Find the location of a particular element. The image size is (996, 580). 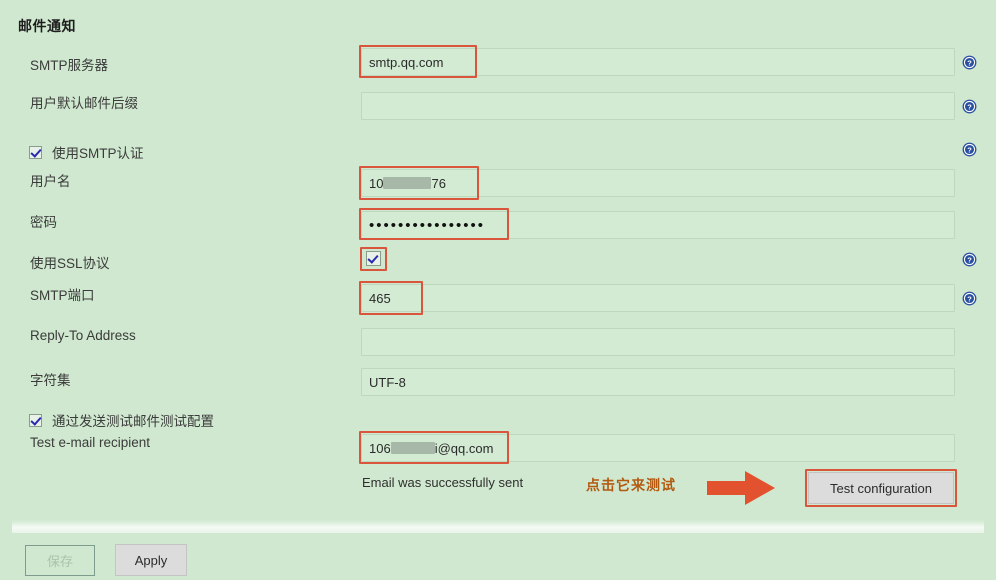

redacted-test-email-segment is located at coordinates (412, 448).